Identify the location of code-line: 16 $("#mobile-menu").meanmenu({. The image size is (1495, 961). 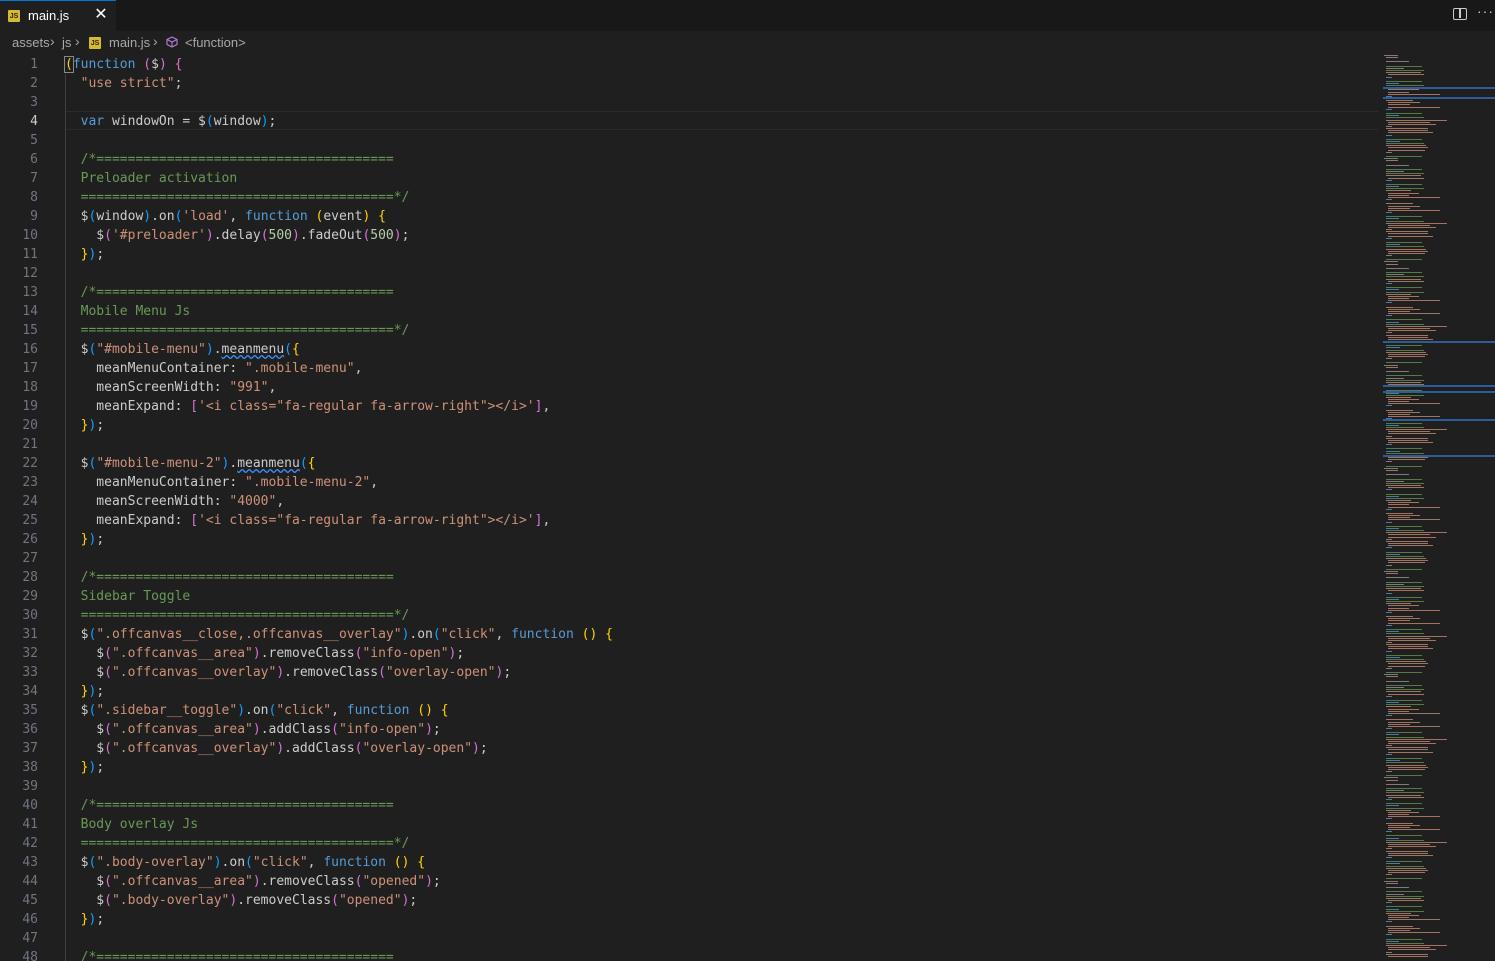
(690, 349).